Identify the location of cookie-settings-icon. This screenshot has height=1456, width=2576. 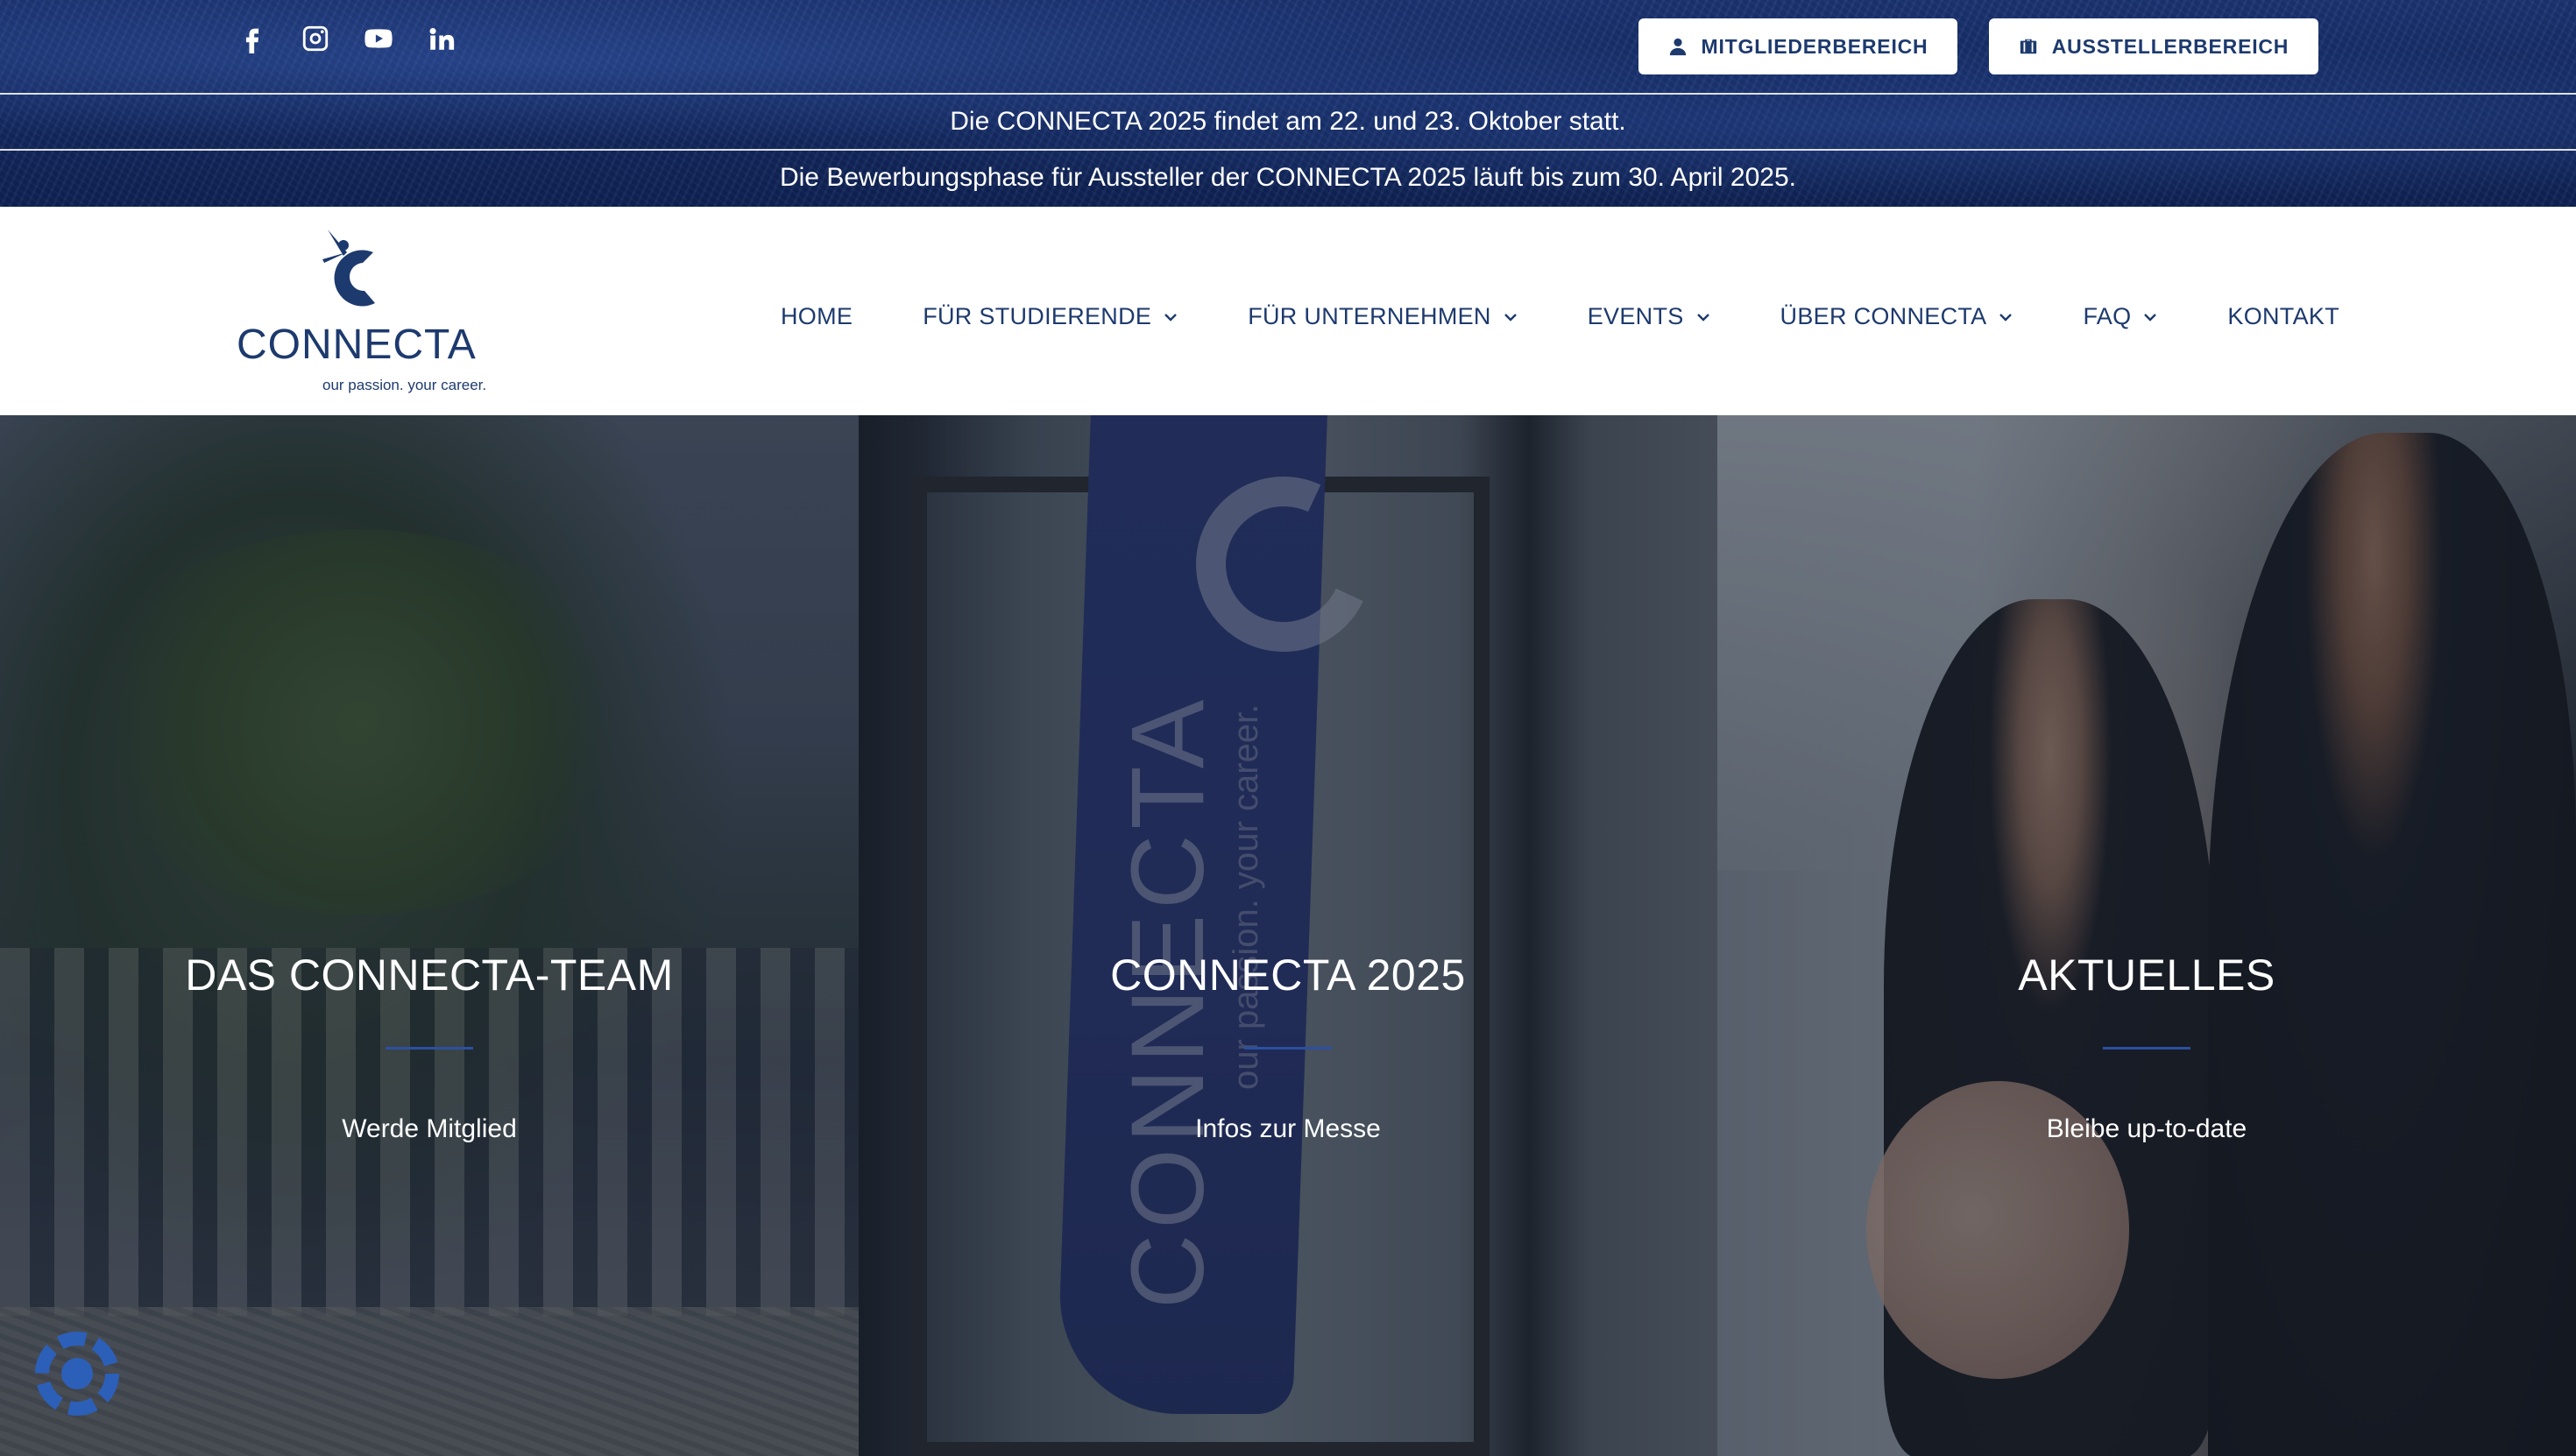
(77, 1374).